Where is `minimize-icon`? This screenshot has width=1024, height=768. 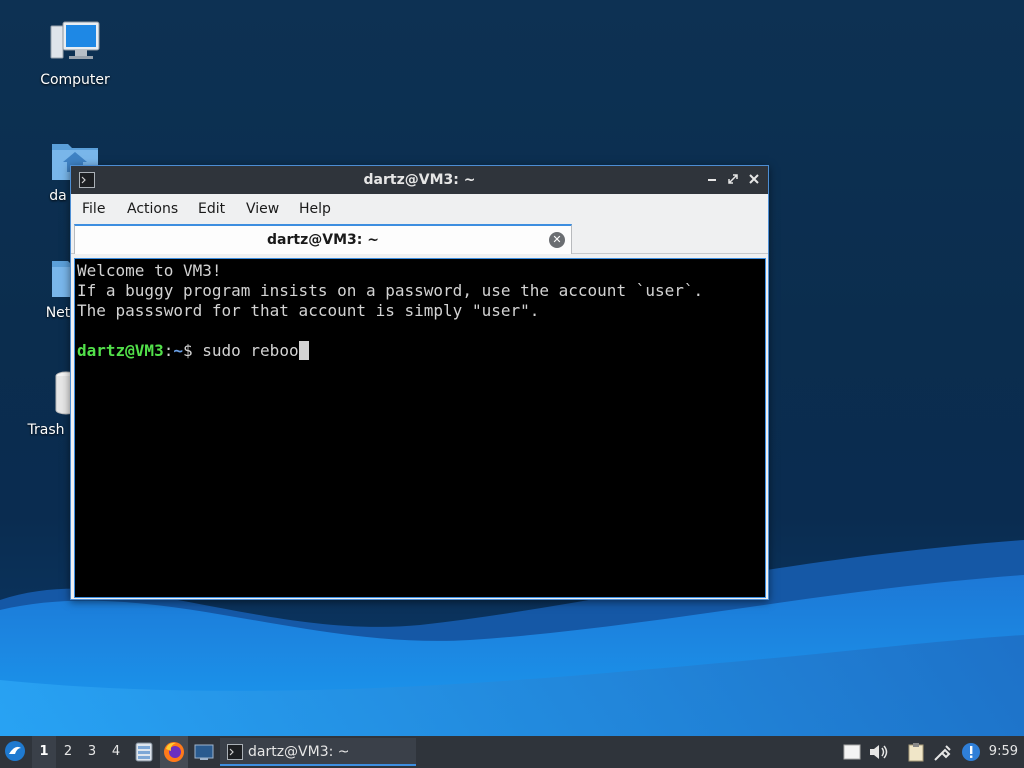
minimize-icon is located at coordinates (712, 180).